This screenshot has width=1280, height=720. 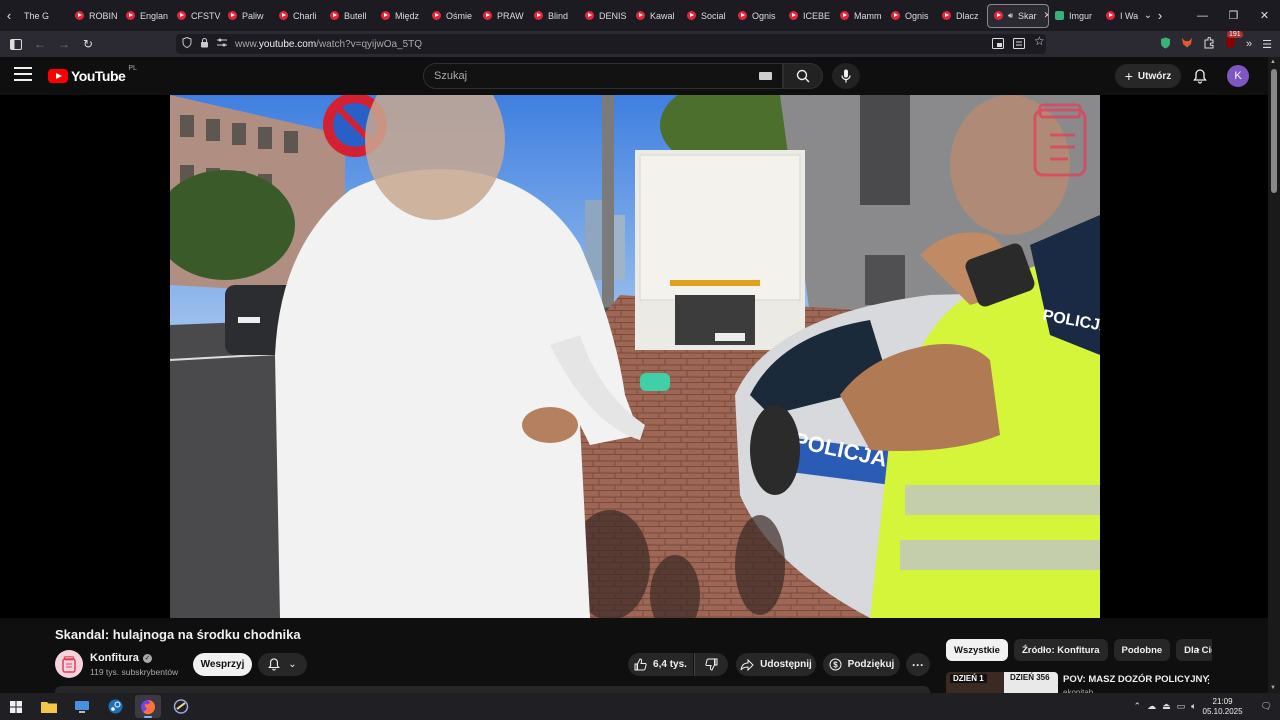 I want to click on dislike-button, so click(x=711, y=664).